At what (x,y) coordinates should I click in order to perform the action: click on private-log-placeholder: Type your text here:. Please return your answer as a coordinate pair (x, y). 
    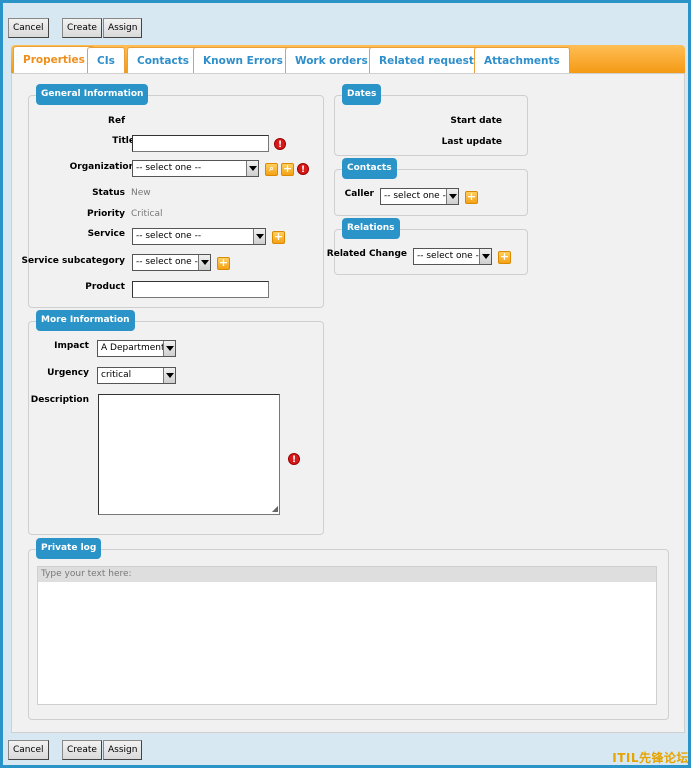
    Looking at the image, I should click on (347, 574).